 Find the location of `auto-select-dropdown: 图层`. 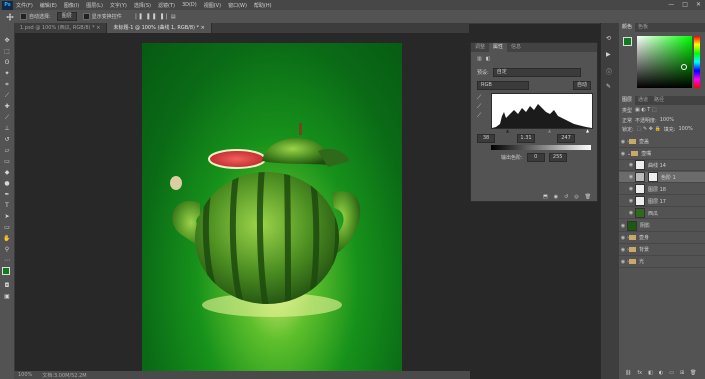

auto-select-dropdown: 图层 is located at coordinates (66, 16).